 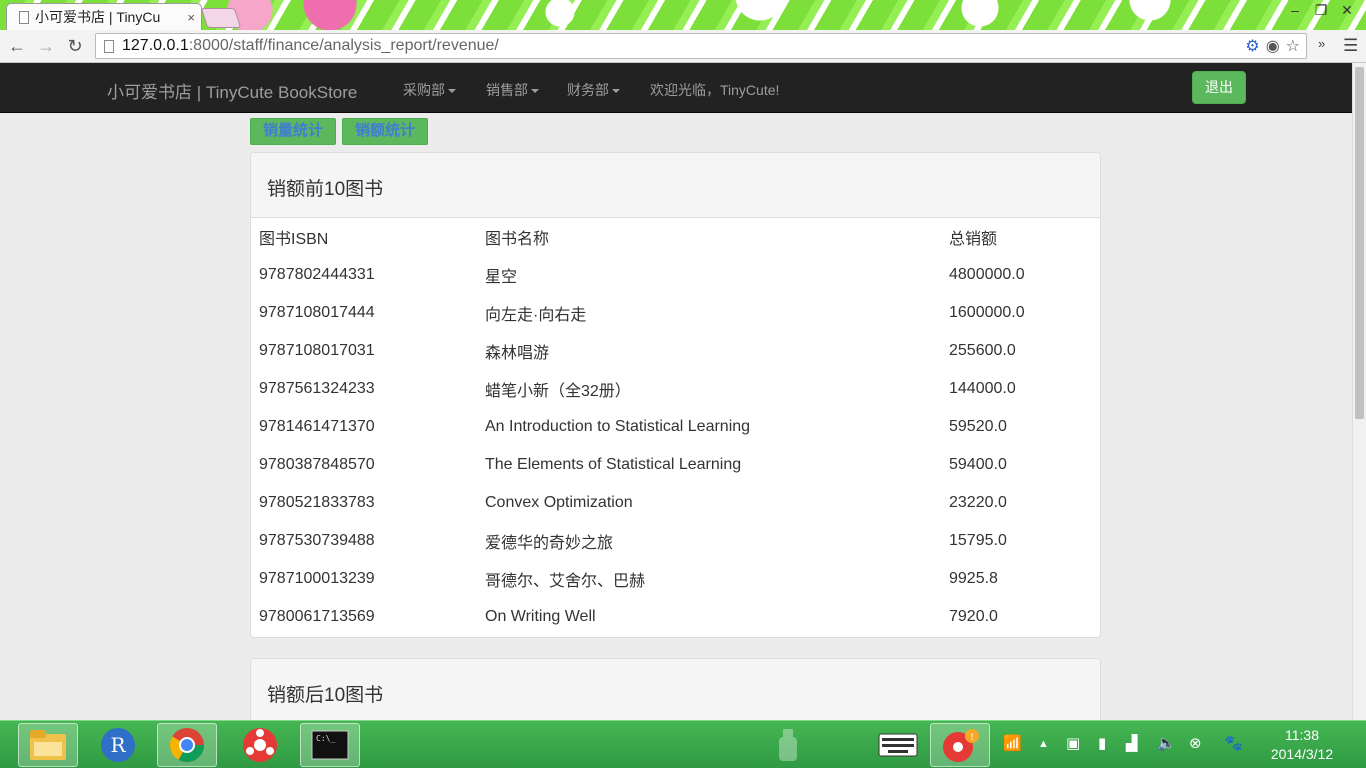 I want to click on nav-label: 采购部, so click(x=424, y=90).